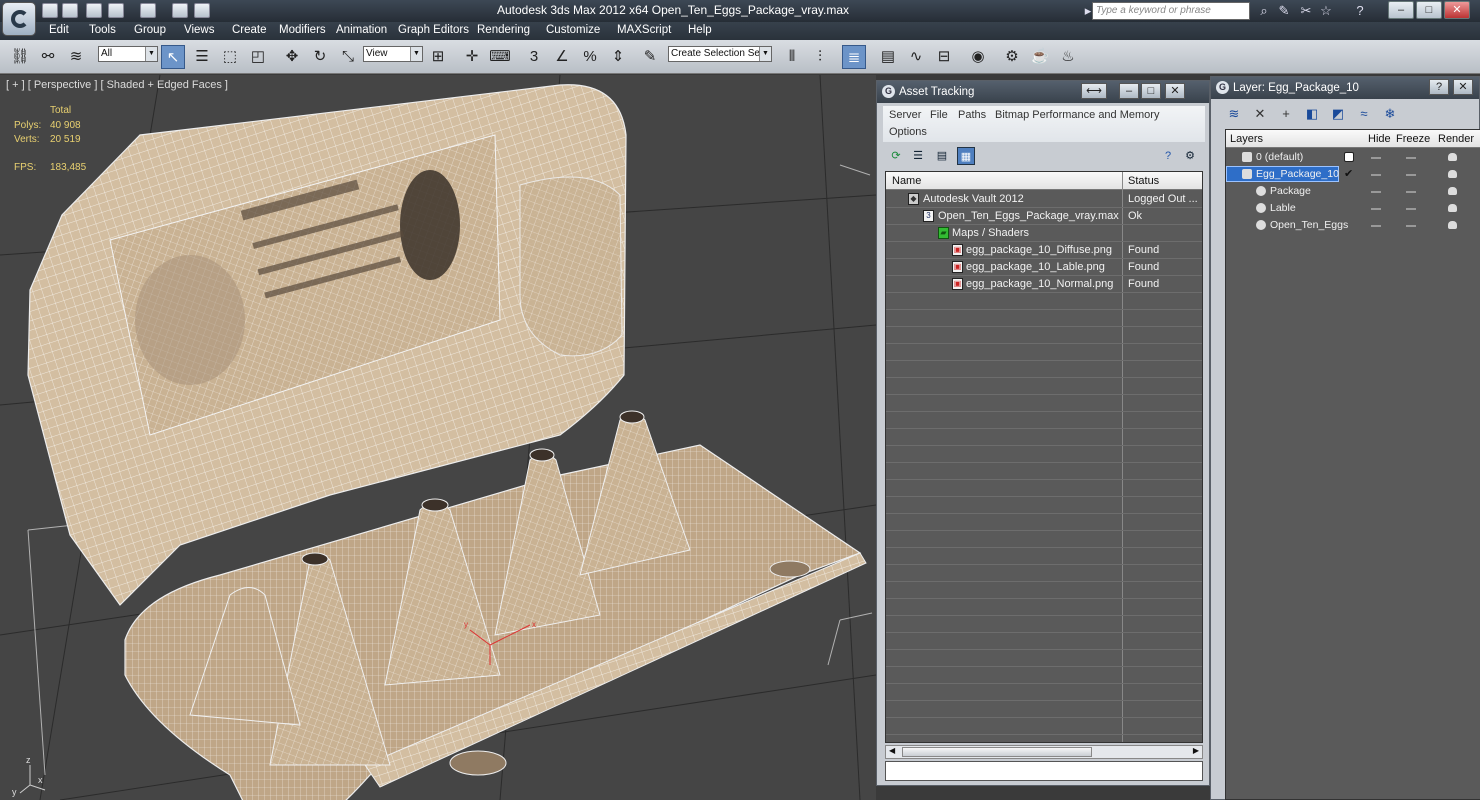 The image size is (1480, 800). Describe the element at coordinates (393, 54) in the screenshot. I see `reference-coordinate-dropdown: View ▼` at that location.